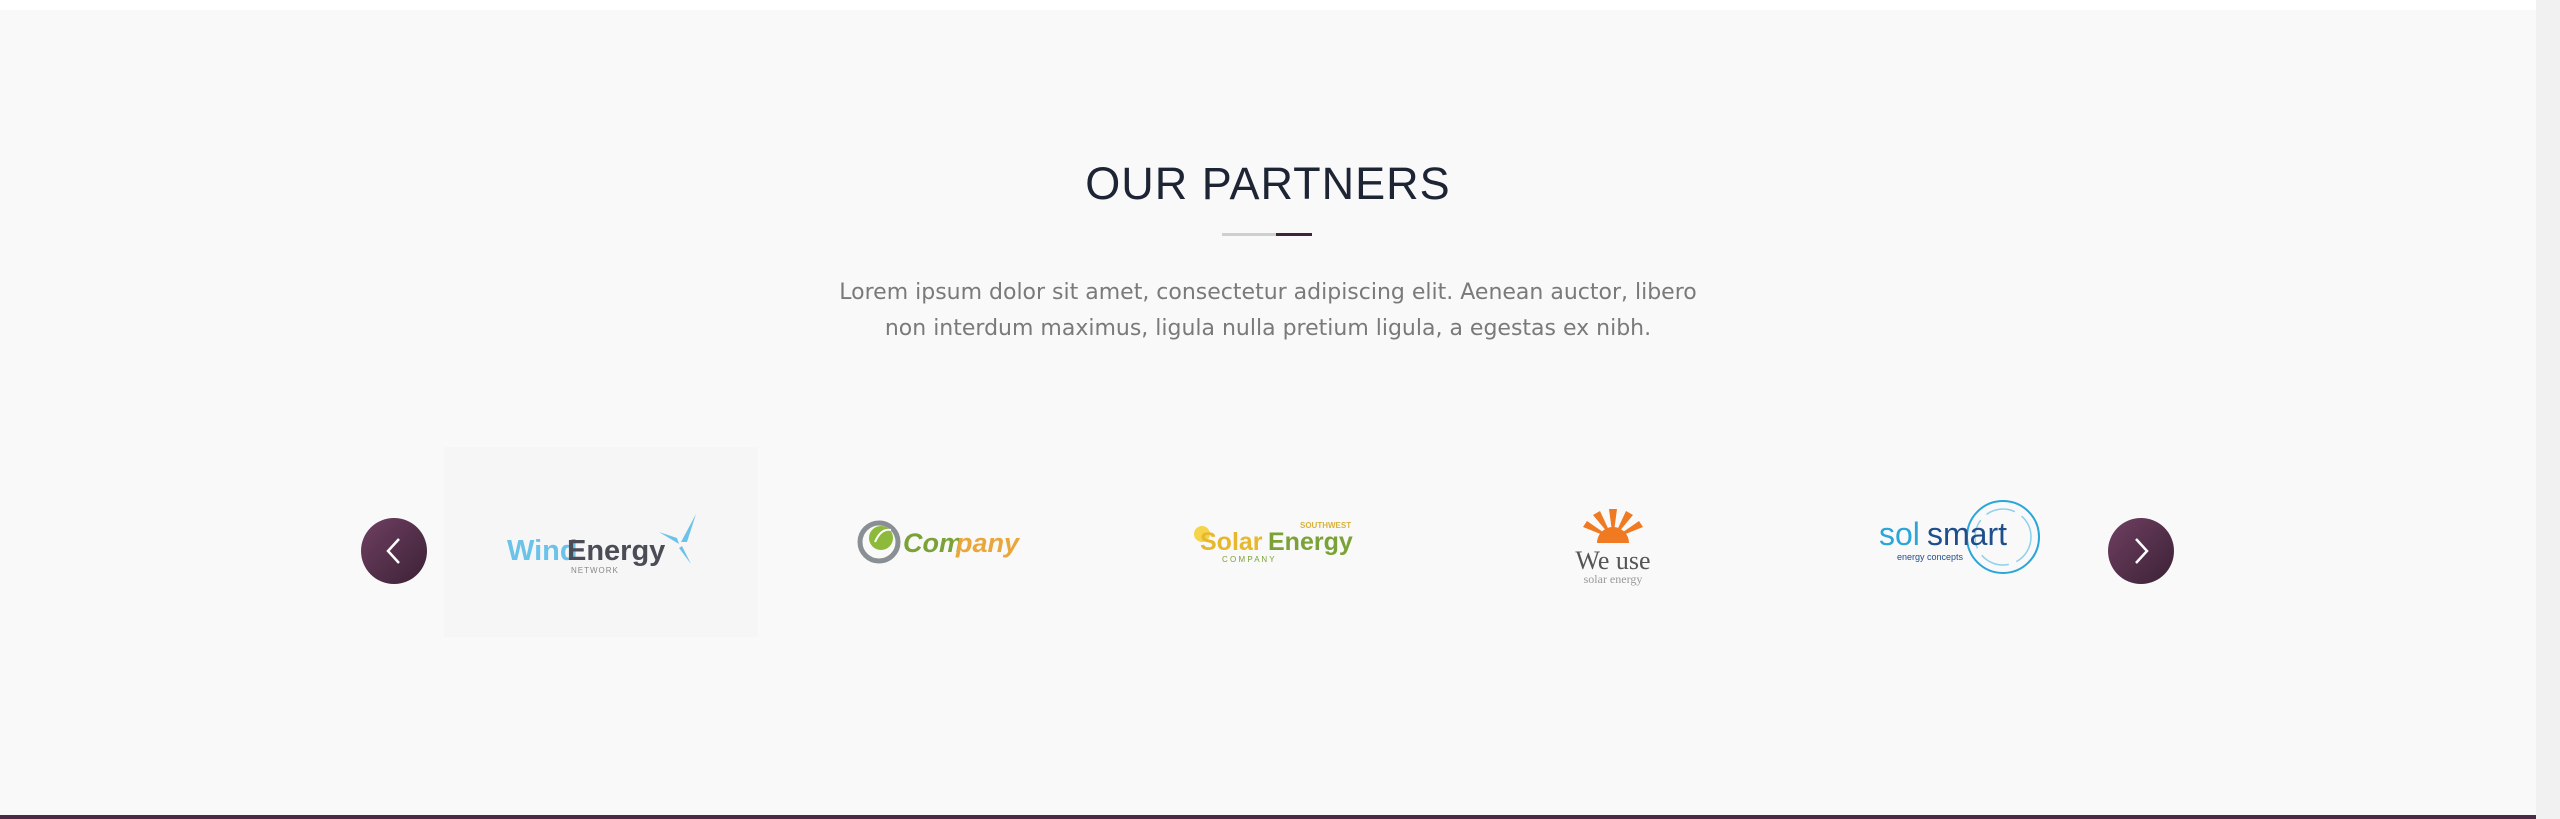 The image size is (2560, 819). I want to click on windenergy-logo: Wind Energy NETWORK, so click(601, 544).